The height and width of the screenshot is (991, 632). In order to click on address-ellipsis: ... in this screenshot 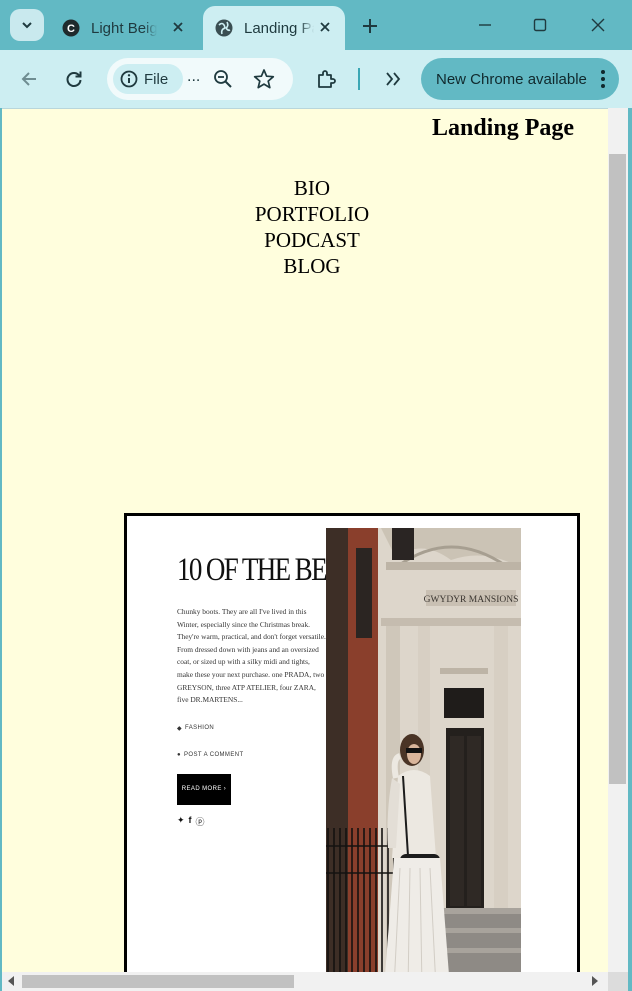, I will do `click(194, 76)`.